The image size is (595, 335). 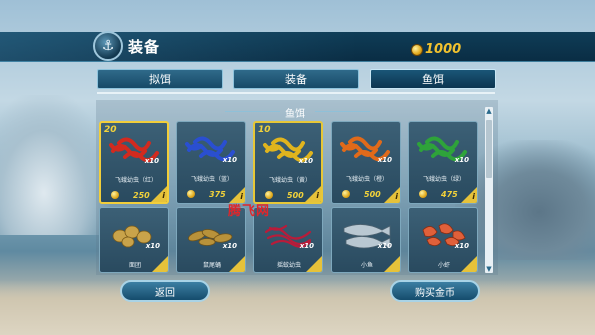 I want to click on back-button: 返回, so click(x=165, y=291).